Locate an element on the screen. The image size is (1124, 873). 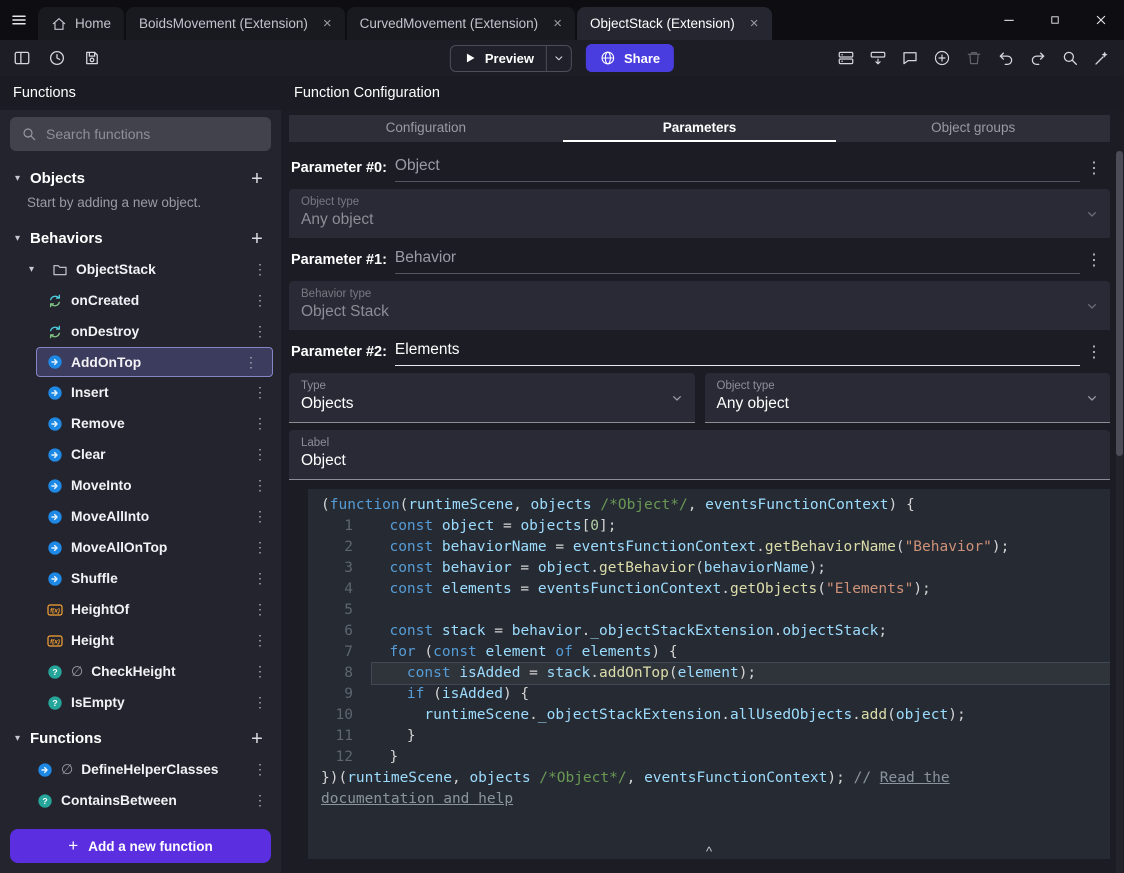
add-behavior-button: + is located at coordinates (257, 239).